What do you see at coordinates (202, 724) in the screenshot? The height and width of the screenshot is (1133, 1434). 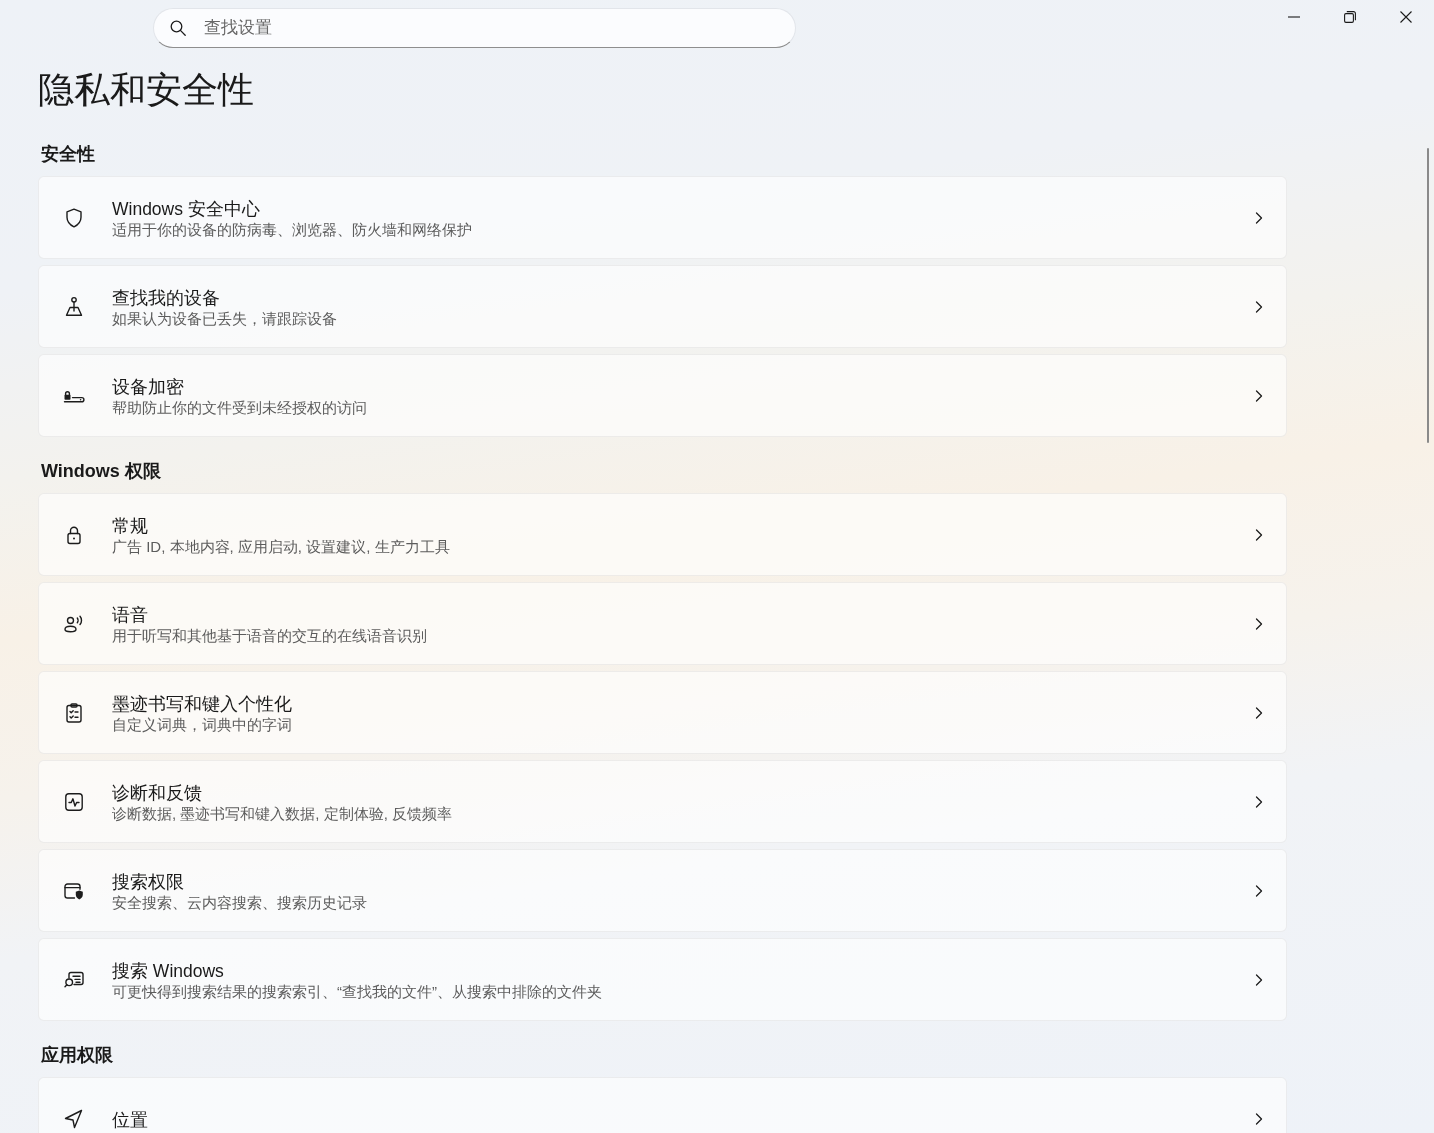 I see `card-description: 自定义词典，词典中的字词` at bounding box center [202, 724].